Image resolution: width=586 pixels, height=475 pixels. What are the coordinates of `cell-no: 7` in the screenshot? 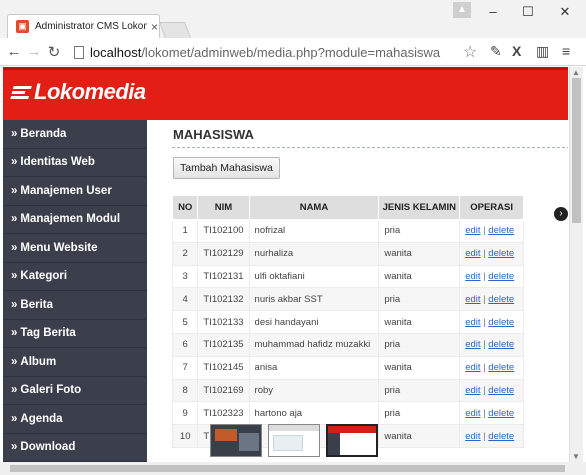 It's located at (185, 367).